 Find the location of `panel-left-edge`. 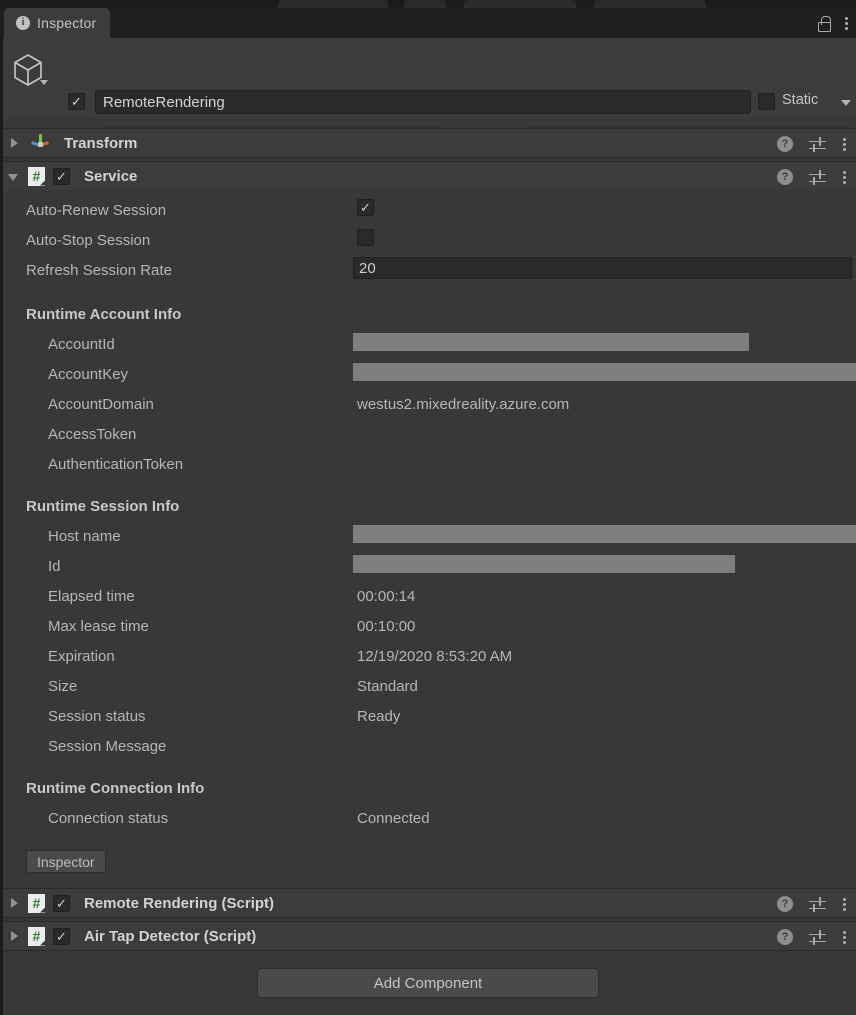

panel-left-edge is located at coordinates (1, 526).